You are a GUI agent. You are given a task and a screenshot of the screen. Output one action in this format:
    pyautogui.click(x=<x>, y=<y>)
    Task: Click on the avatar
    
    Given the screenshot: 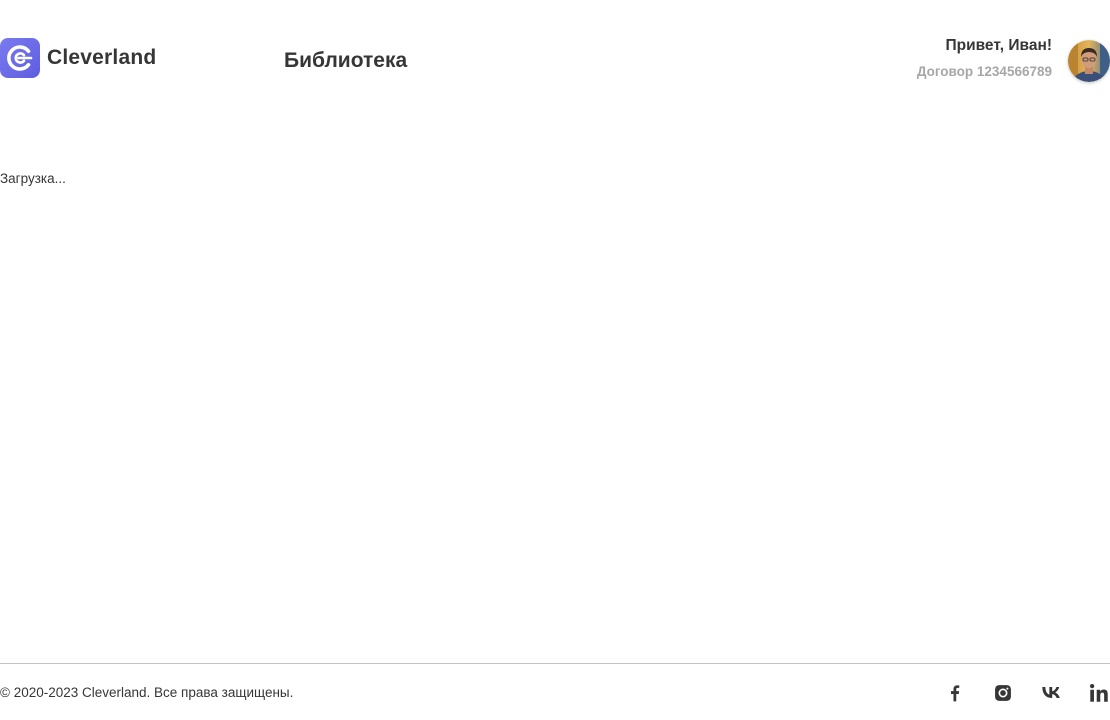 What is the action you would take?
    pyautogui.click(x=1089, y=61)
    